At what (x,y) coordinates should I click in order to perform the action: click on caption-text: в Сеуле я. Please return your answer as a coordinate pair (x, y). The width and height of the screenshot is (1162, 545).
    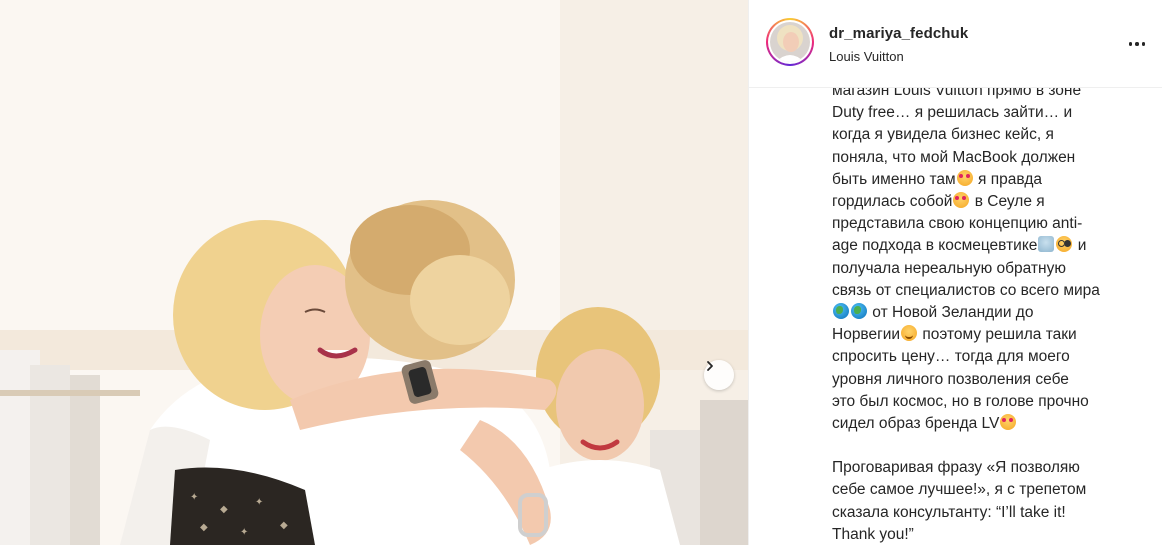
    Looking at the image, I should click on (1007, 202).